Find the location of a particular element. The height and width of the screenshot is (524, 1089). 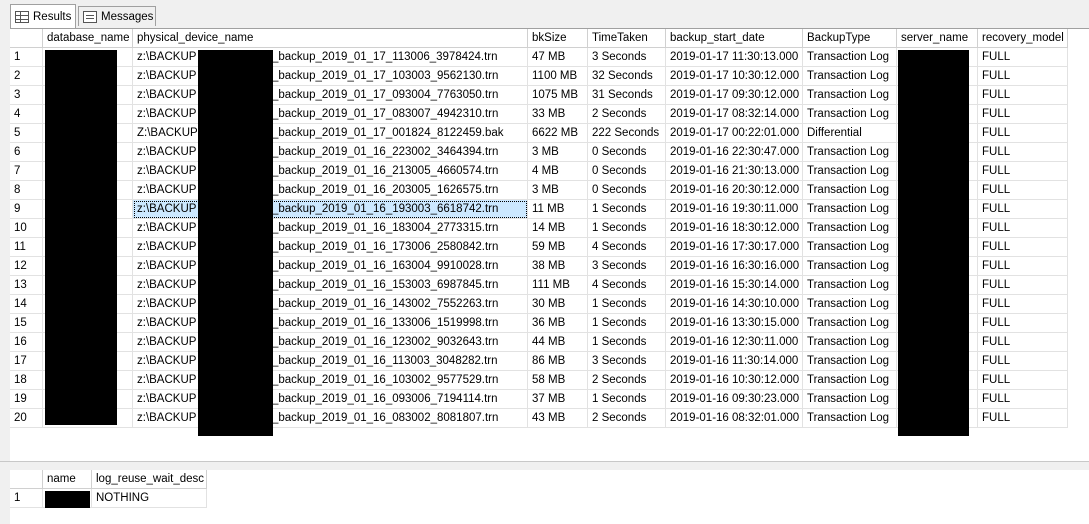

column-header-backup-start-date: backup_start_date is located at coordinates (734, 38).